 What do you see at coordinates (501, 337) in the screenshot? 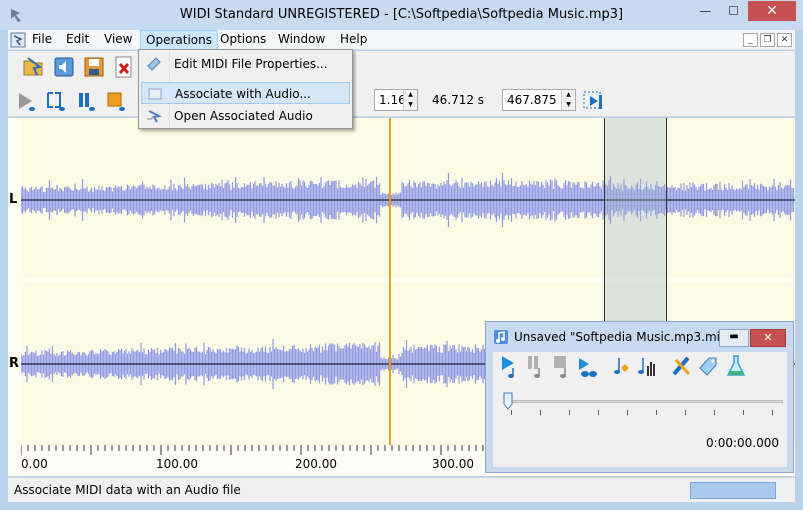
I see `midi-note-icon` at bounding box center [501, 337].